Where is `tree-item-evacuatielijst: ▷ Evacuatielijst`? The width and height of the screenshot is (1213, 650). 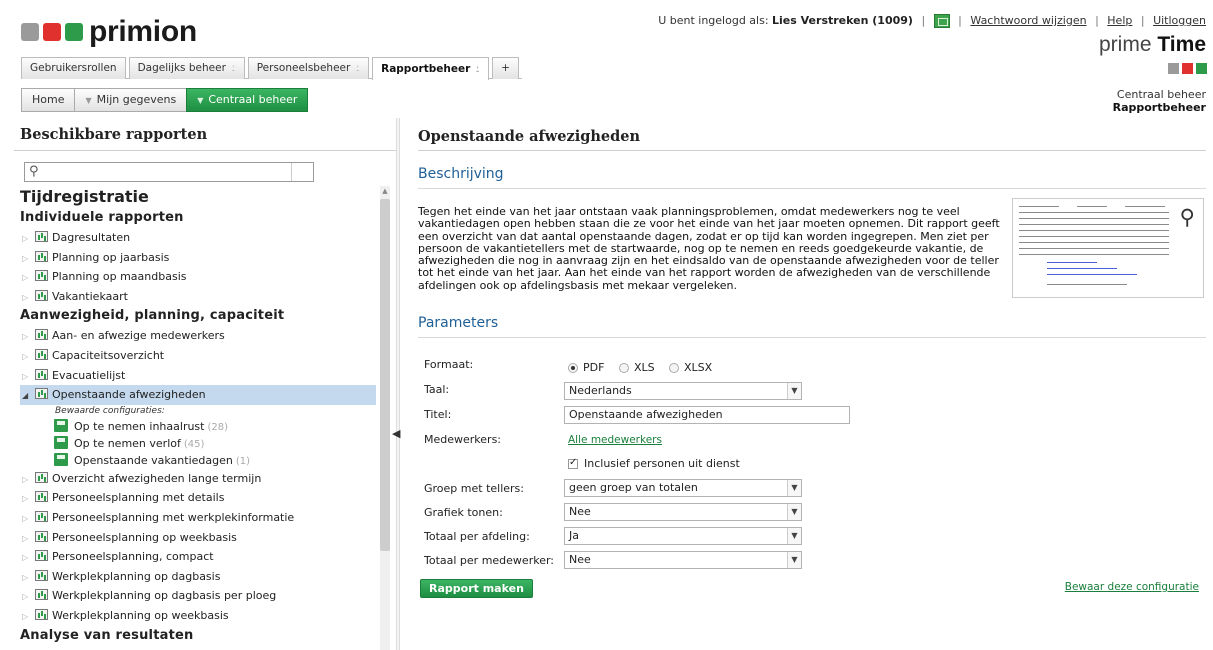
tree-item-evacuatielijst: ▷ Evacuatielijst is located at coordinates (198, 376).